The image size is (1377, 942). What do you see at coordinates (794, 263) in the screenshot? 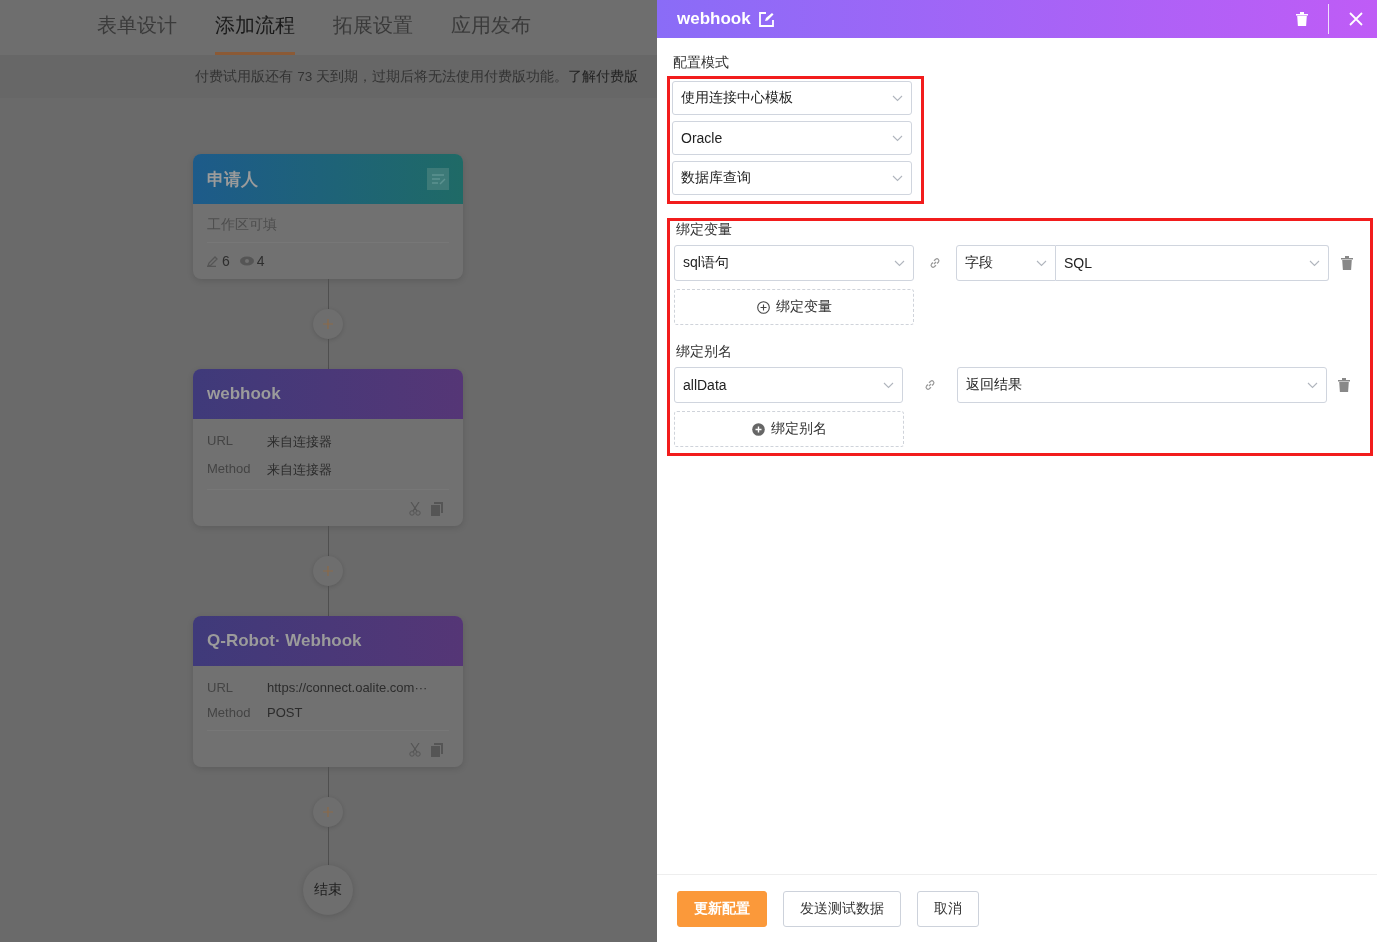
I see `select-field: sql语句` at bounding box center [794, 263].